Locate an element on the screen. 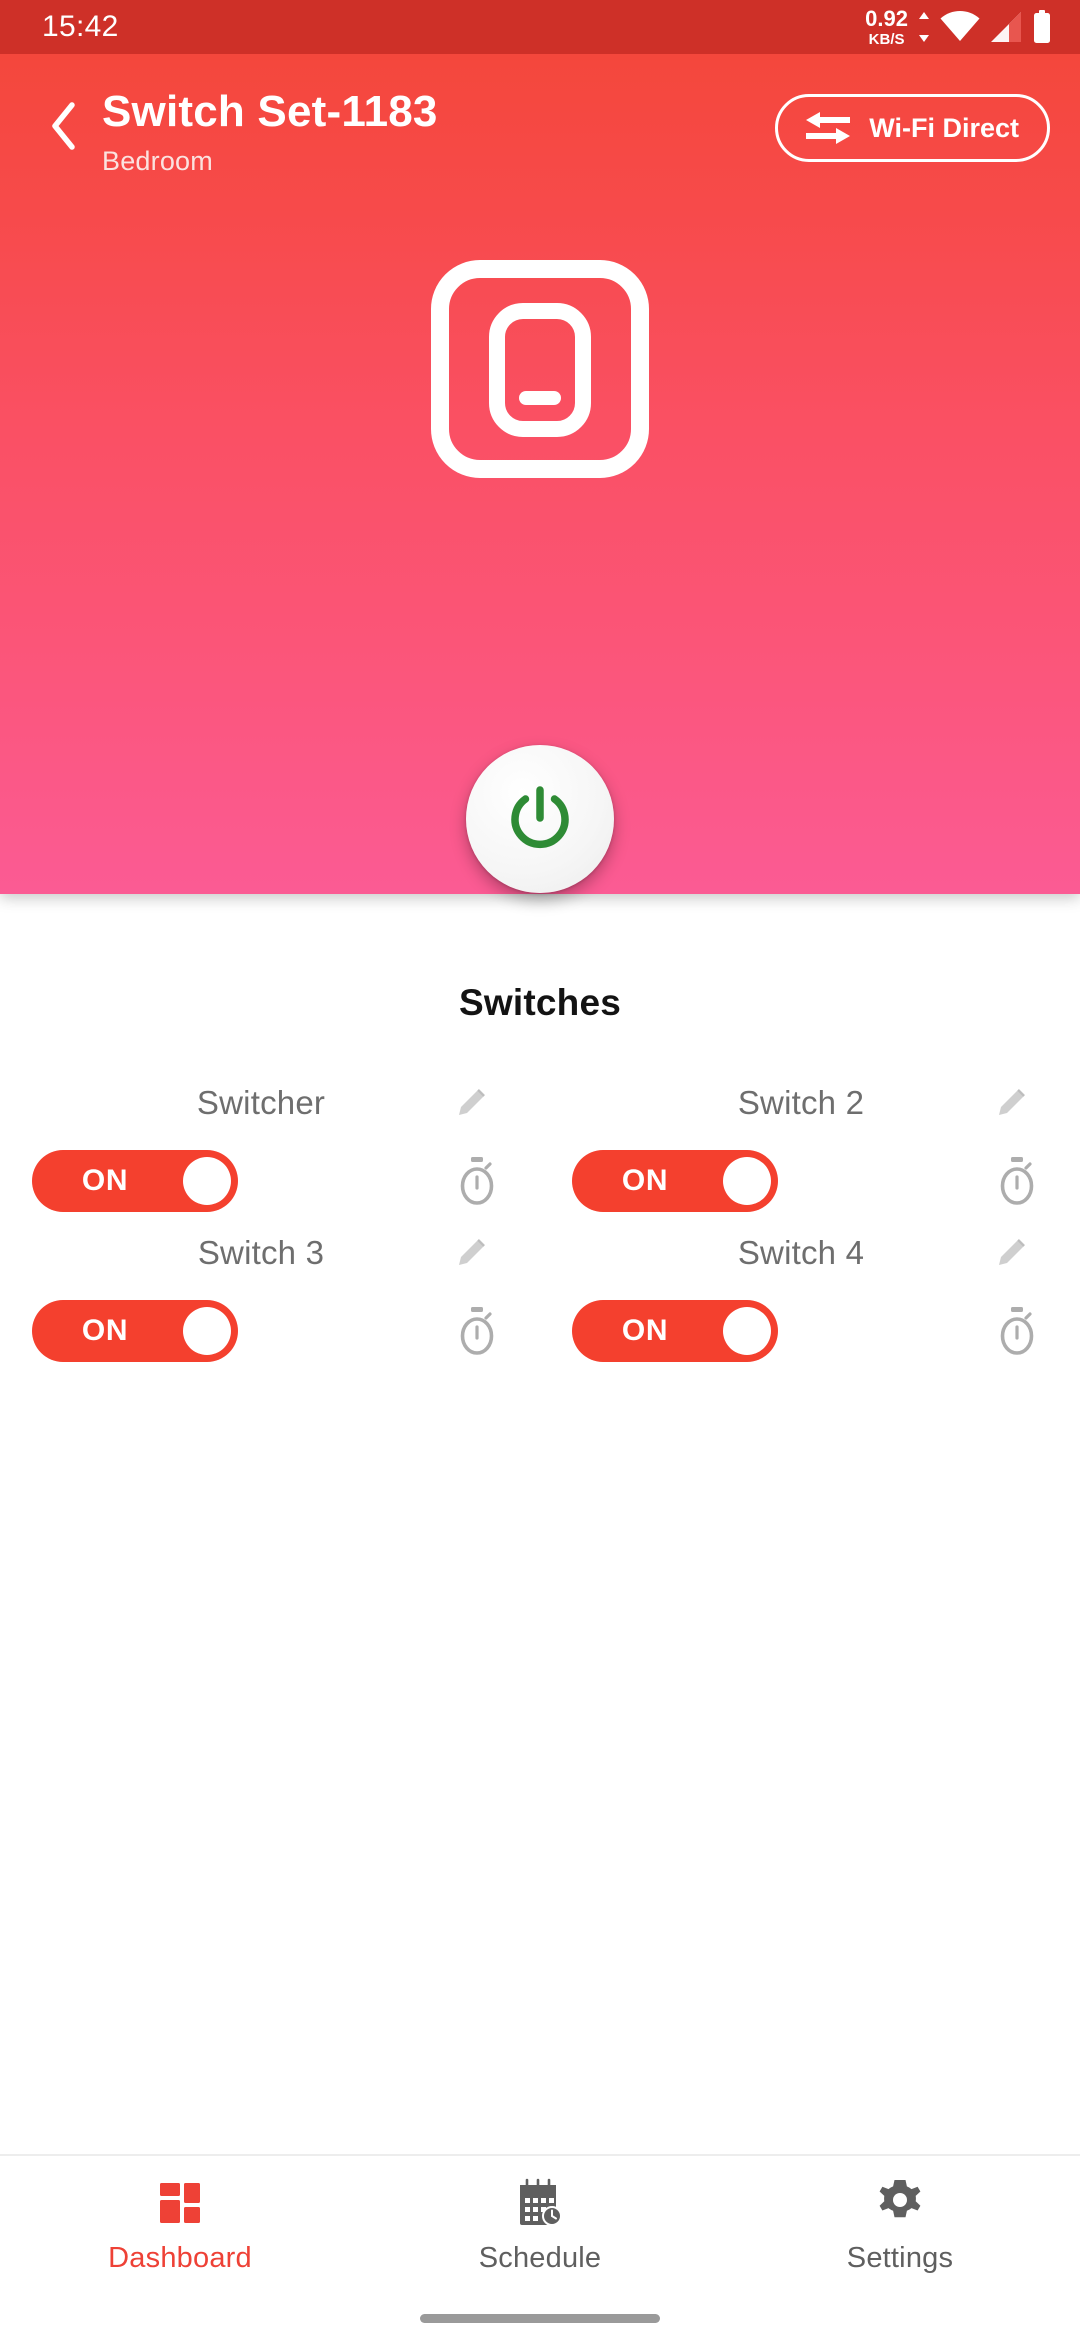 The width and height of the screenshot is (1080, 2340). device-room-label: Bedroom is located at coordinates (157, 160).